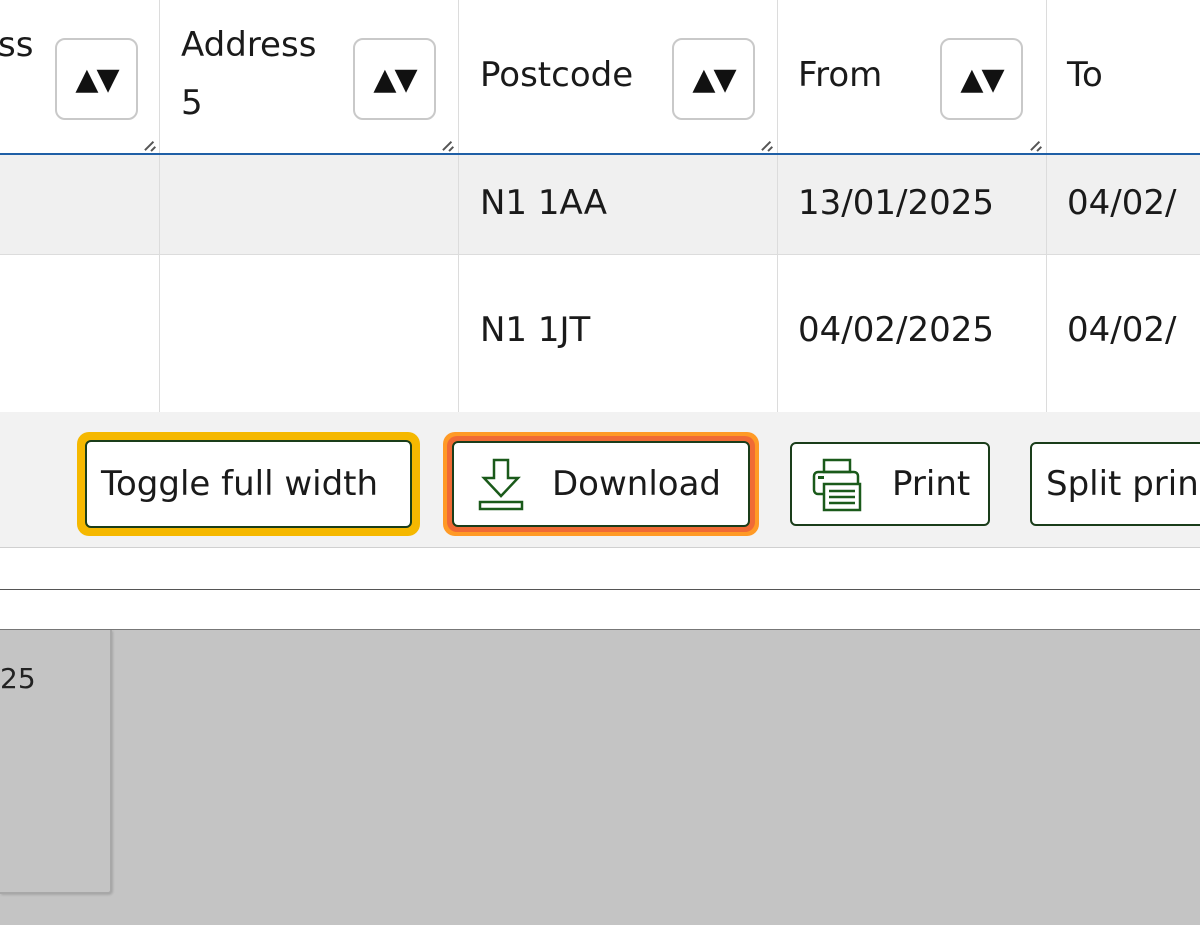 This screenshot has height=925, width=1200. Describe the element at coordinates (896, 203) in the screenshot. I see `from-date-value: 13/01/2025` at that location.